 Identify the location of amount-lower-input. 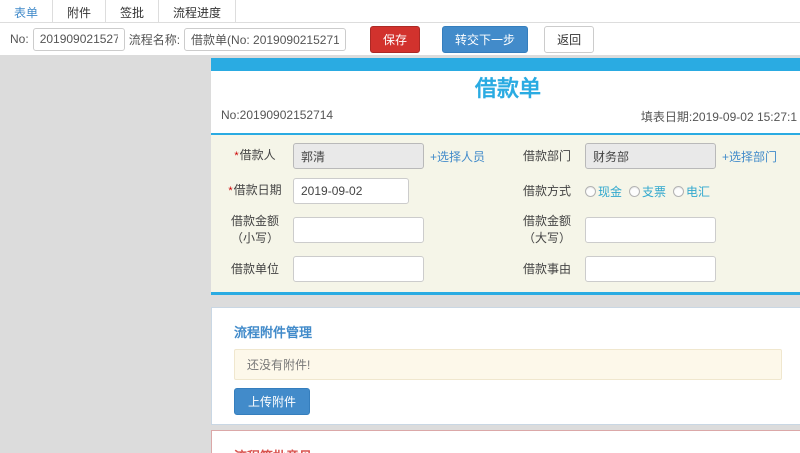
(358, 230).